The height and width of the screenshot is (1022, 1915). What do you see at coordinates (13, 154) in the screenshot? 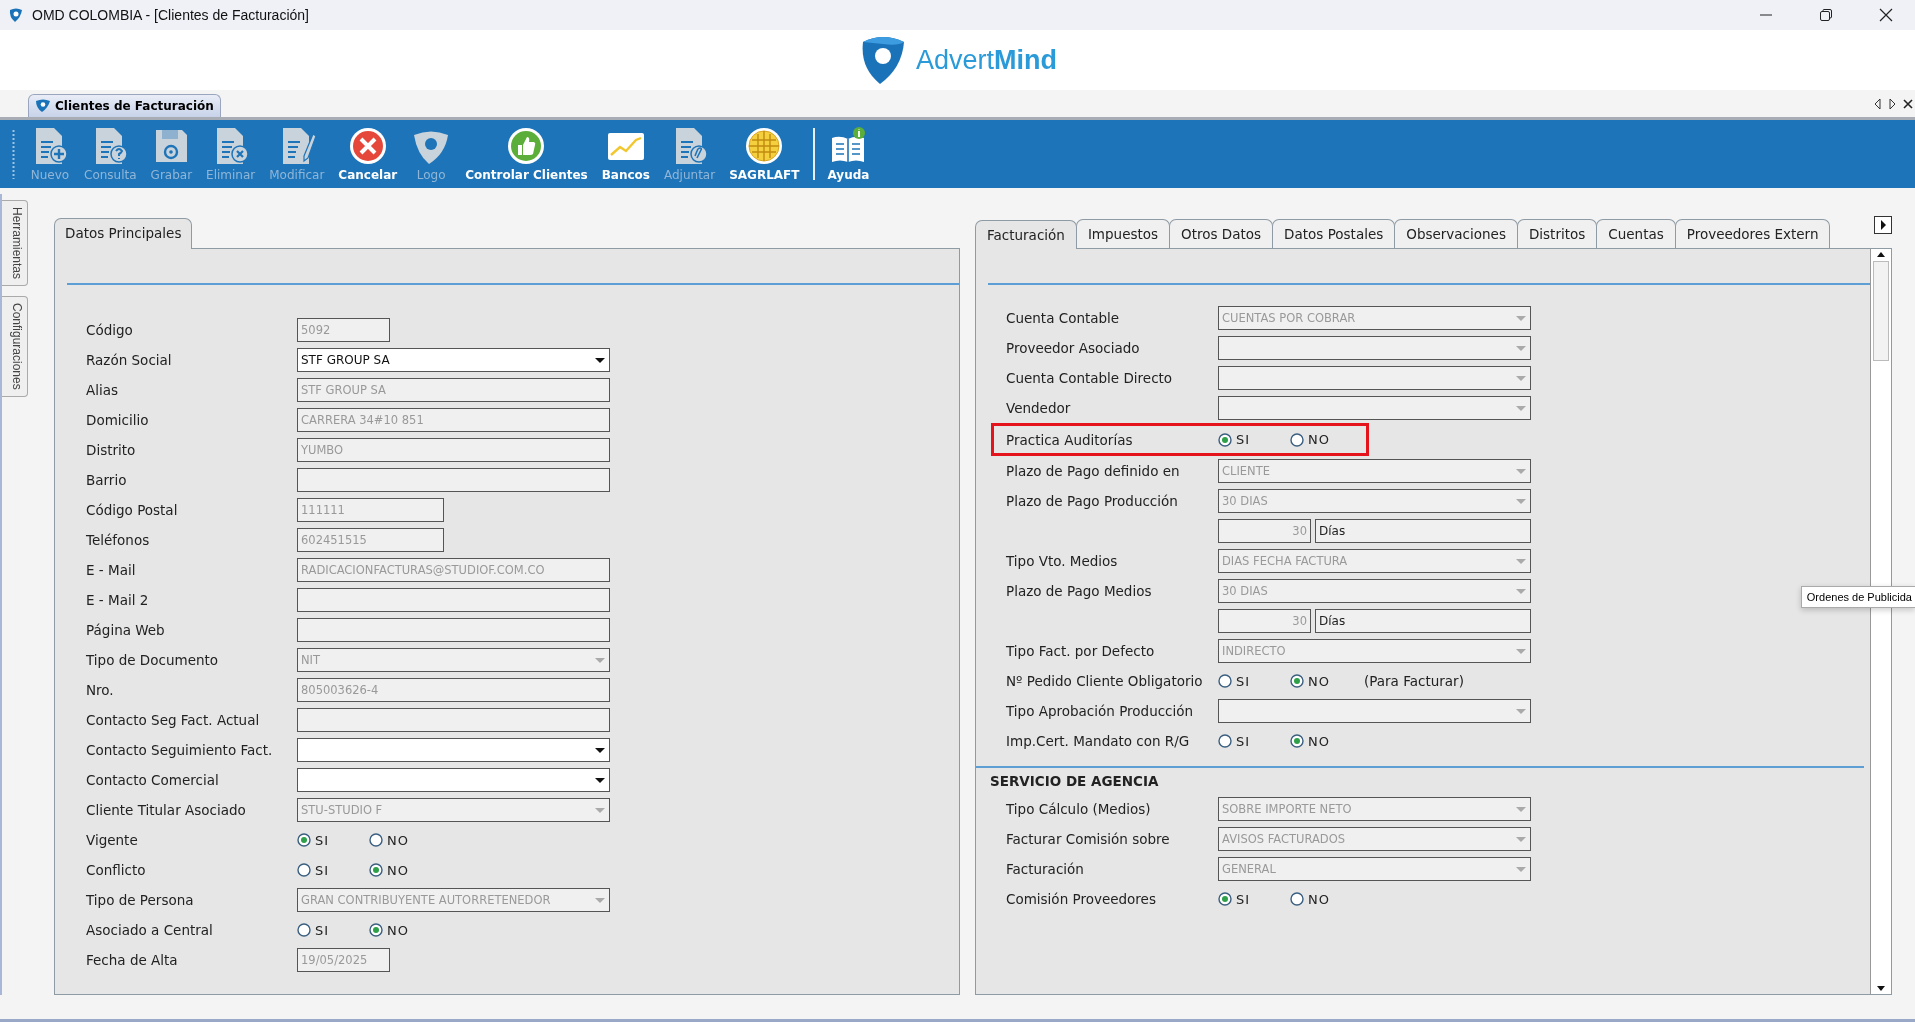
I see `toolbar-grip-icon` at bounding box center [13, 154].